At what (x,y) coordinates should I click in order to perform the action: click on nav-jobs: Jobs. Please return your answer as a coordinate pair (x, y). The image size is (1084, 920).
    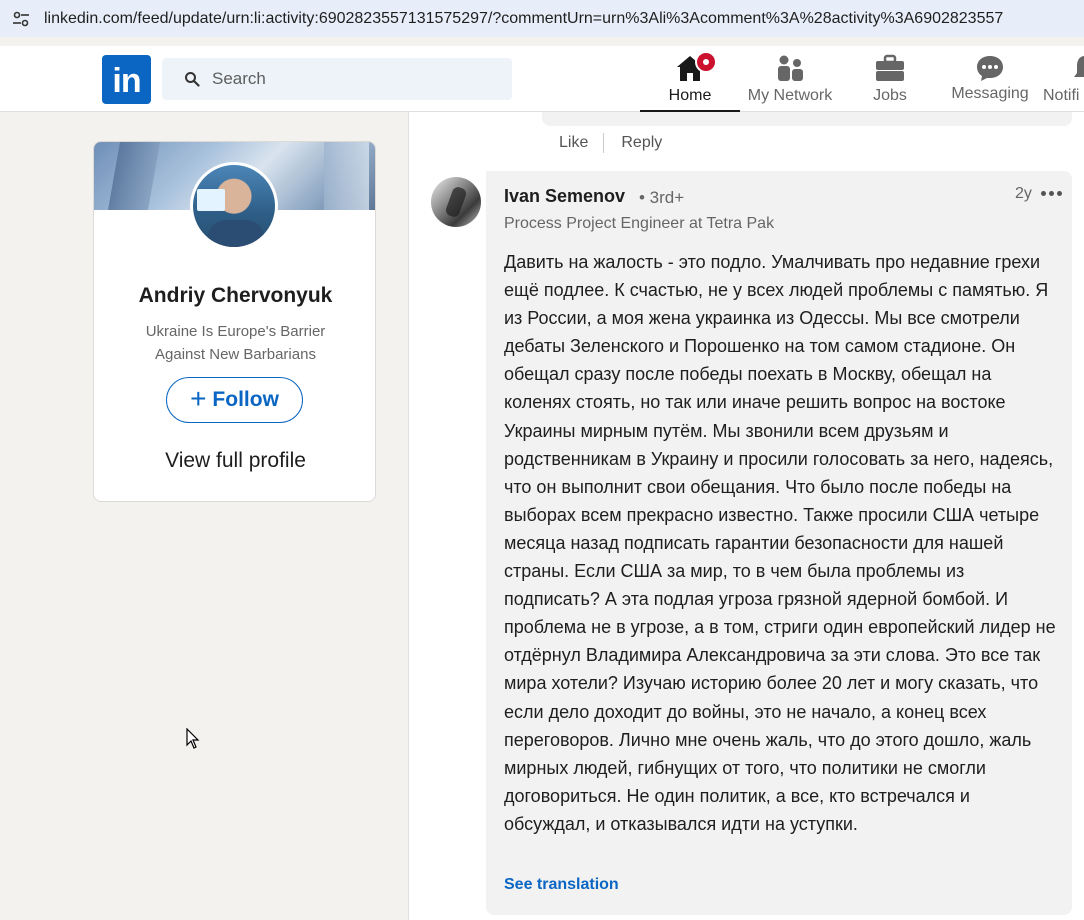
    Looking at the image, I should click on (890, 79).